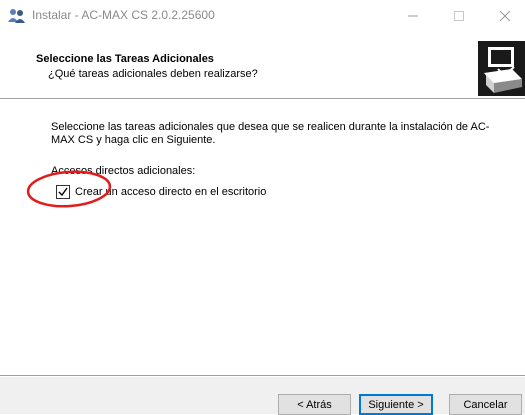 This screenshot has height=415, width=525. I want to click on cancel-button: Cancelar, so click(485, 404).